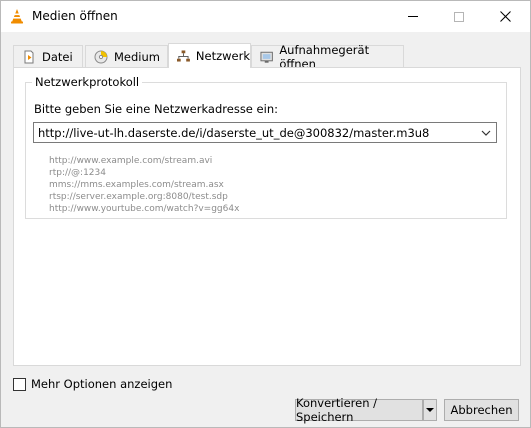 This screenshot has height=428, width=531. Describe the element at coordinates (486, 133) in the screenshot. I see `chevron-down-icon` at that location.